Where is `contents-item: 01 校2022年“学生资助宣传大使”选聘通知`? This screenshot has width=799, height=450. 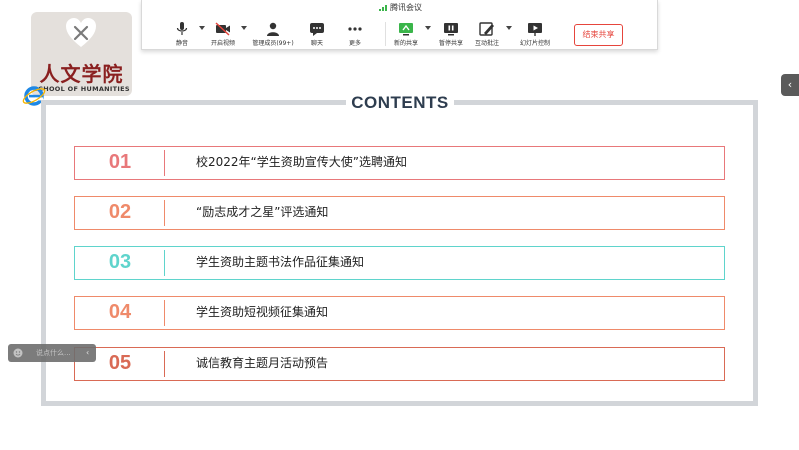 contents-item: 01 校2022年“学生资助宣传大使”选聘通知 is located at coordinates (399, 163).